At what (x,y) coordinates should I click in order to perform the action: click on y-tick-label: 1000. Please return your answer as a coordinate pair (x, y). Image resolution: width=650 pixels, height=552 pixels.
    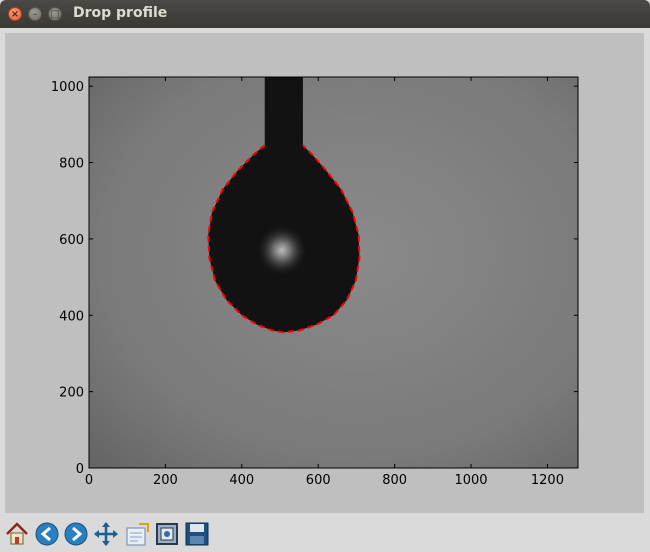
    Looking at the image, I should click on (67, 87).